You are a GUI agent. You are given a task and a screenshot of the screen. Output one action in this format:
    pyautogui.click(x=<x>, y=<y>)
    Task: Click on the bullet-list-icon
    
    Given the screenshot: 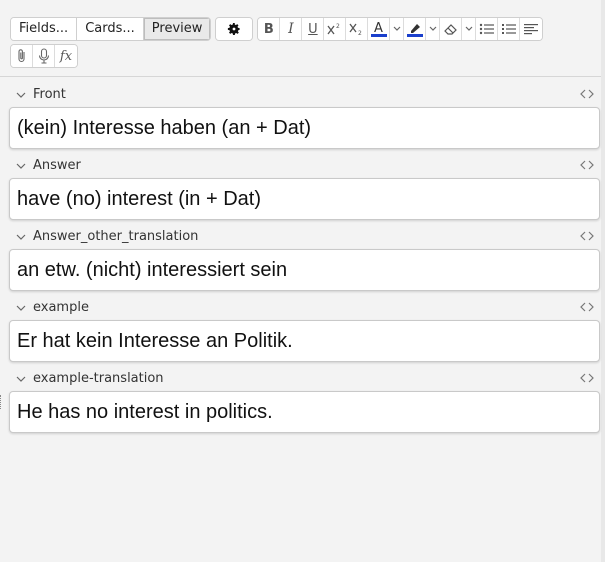 What is the action you would take?
    pyautogui.click(x=487, y=29)
    